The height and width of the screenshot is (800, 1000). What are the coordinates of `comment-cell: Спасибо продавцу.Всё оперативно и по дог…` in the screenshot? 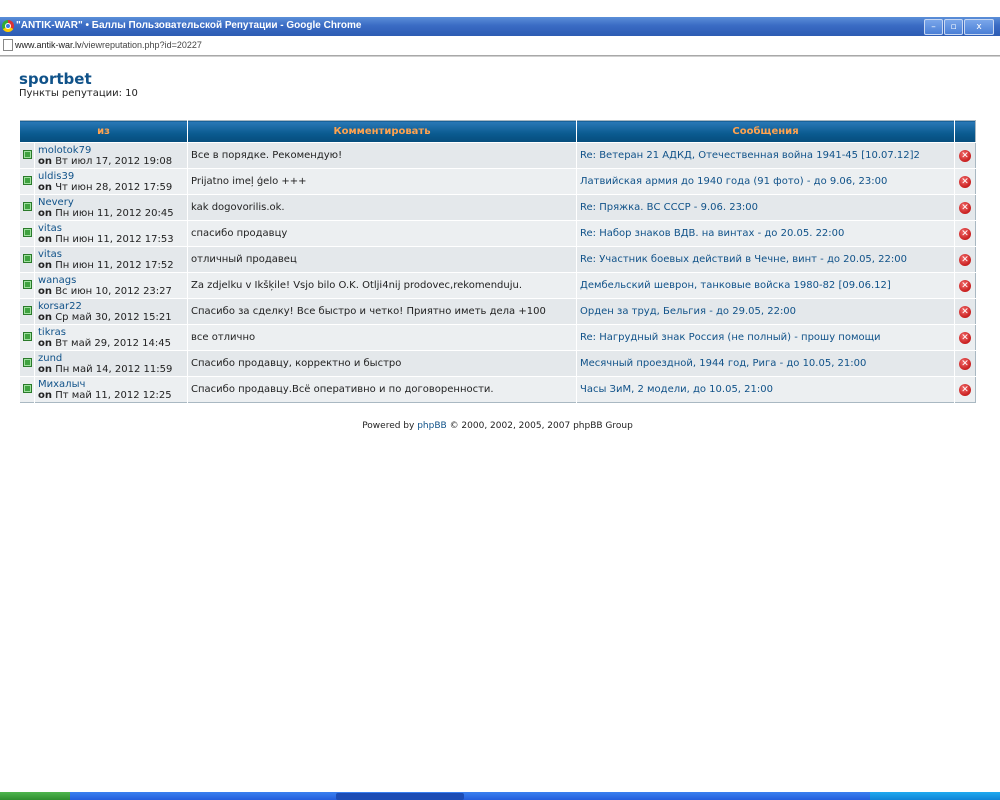 It's located at (382, 389).